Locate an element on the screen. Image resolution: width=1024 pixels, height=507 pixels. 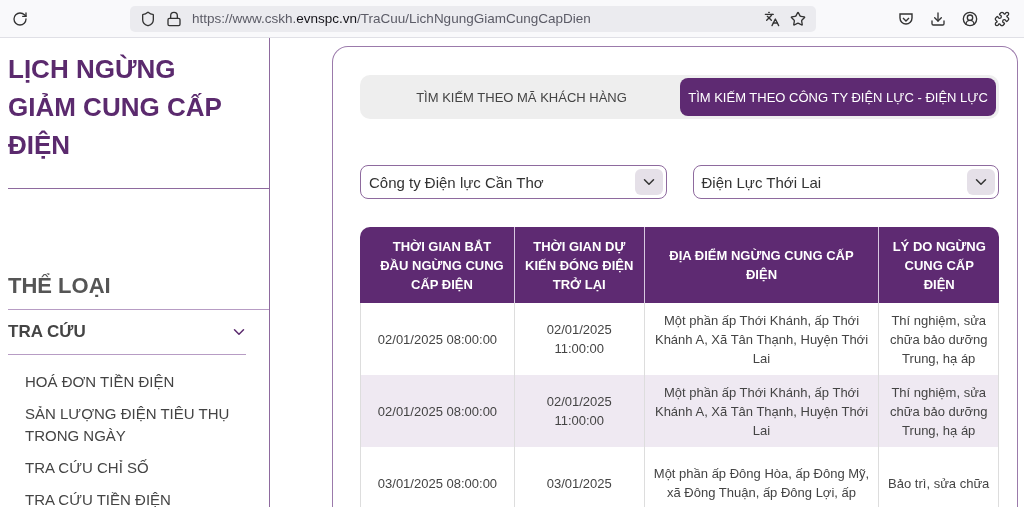
column-header: ĐỊA ĐIỂM NGỪNG CUNG CẤP ĐIỆN is located at coordinates (761, 265).